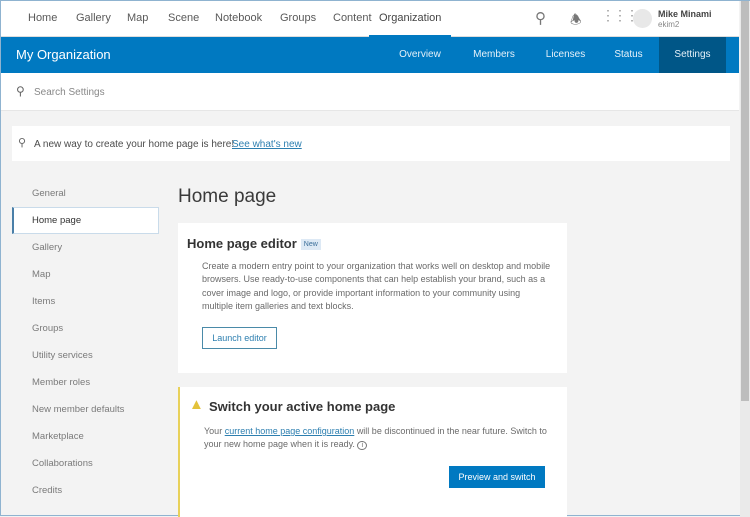 This screenshot has height=517, width=750. I want to click on sidebar-item-utility-services: Utility services, so click(62, 355).